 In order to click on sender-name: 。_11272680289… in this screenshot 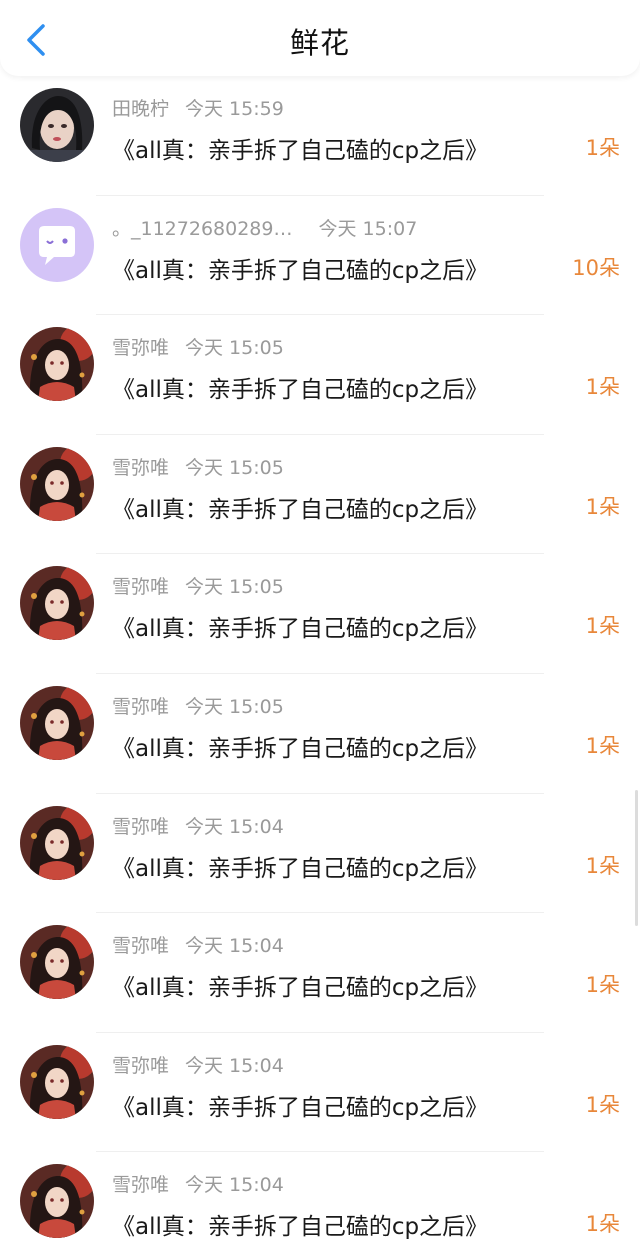, I will do `click(202, 229)`.